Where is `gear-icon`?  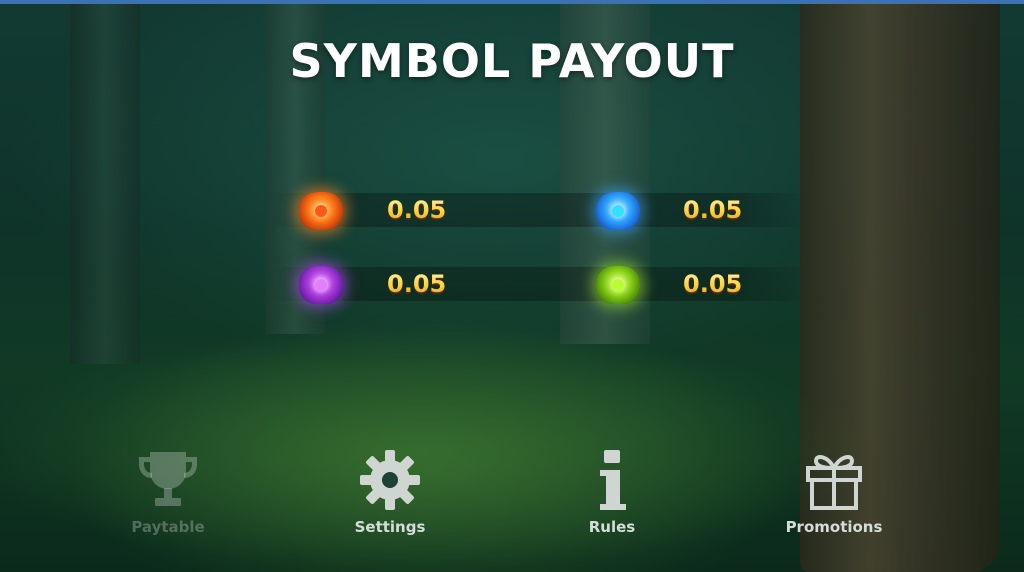
gear-icon is located at coordinates (390, 480).